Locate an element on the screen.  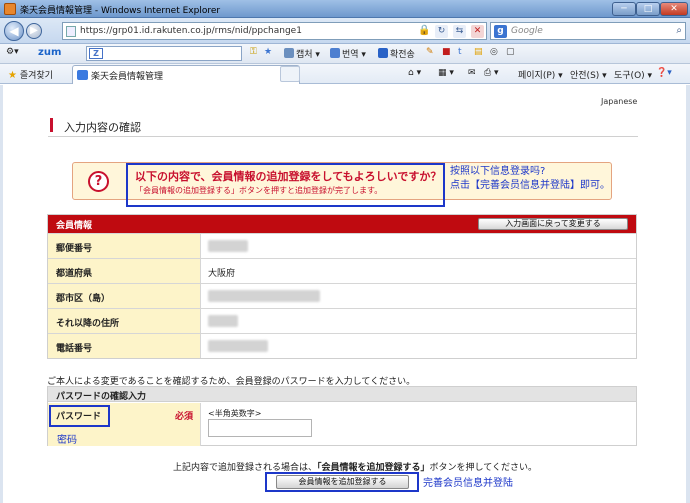
new-tab-button is located at coordinates (290, 74).